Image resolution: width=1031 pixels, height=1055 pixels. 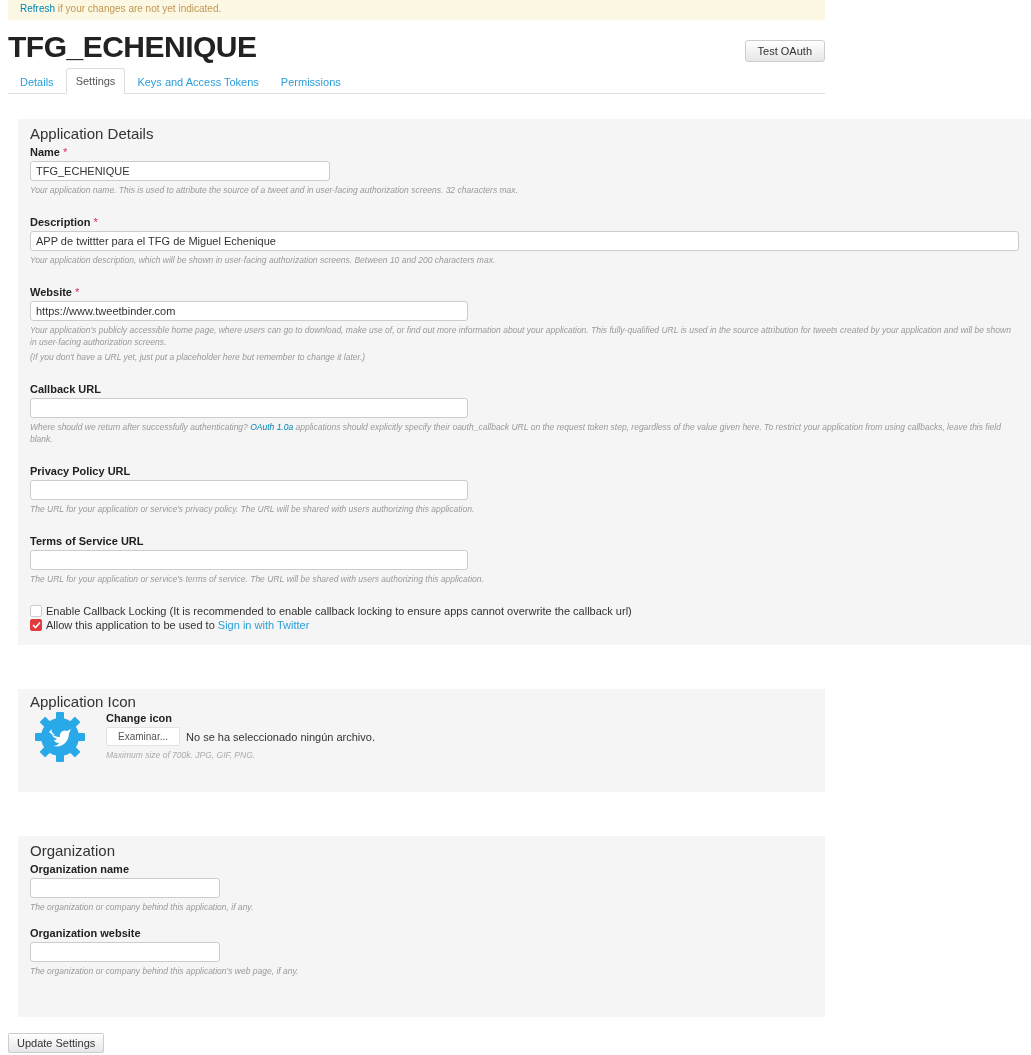 What do you see at coordinates (132, 47) in the screenshot?
I see `app-title: TFG_ECHENIQUE` at bounding box center [132, 47].